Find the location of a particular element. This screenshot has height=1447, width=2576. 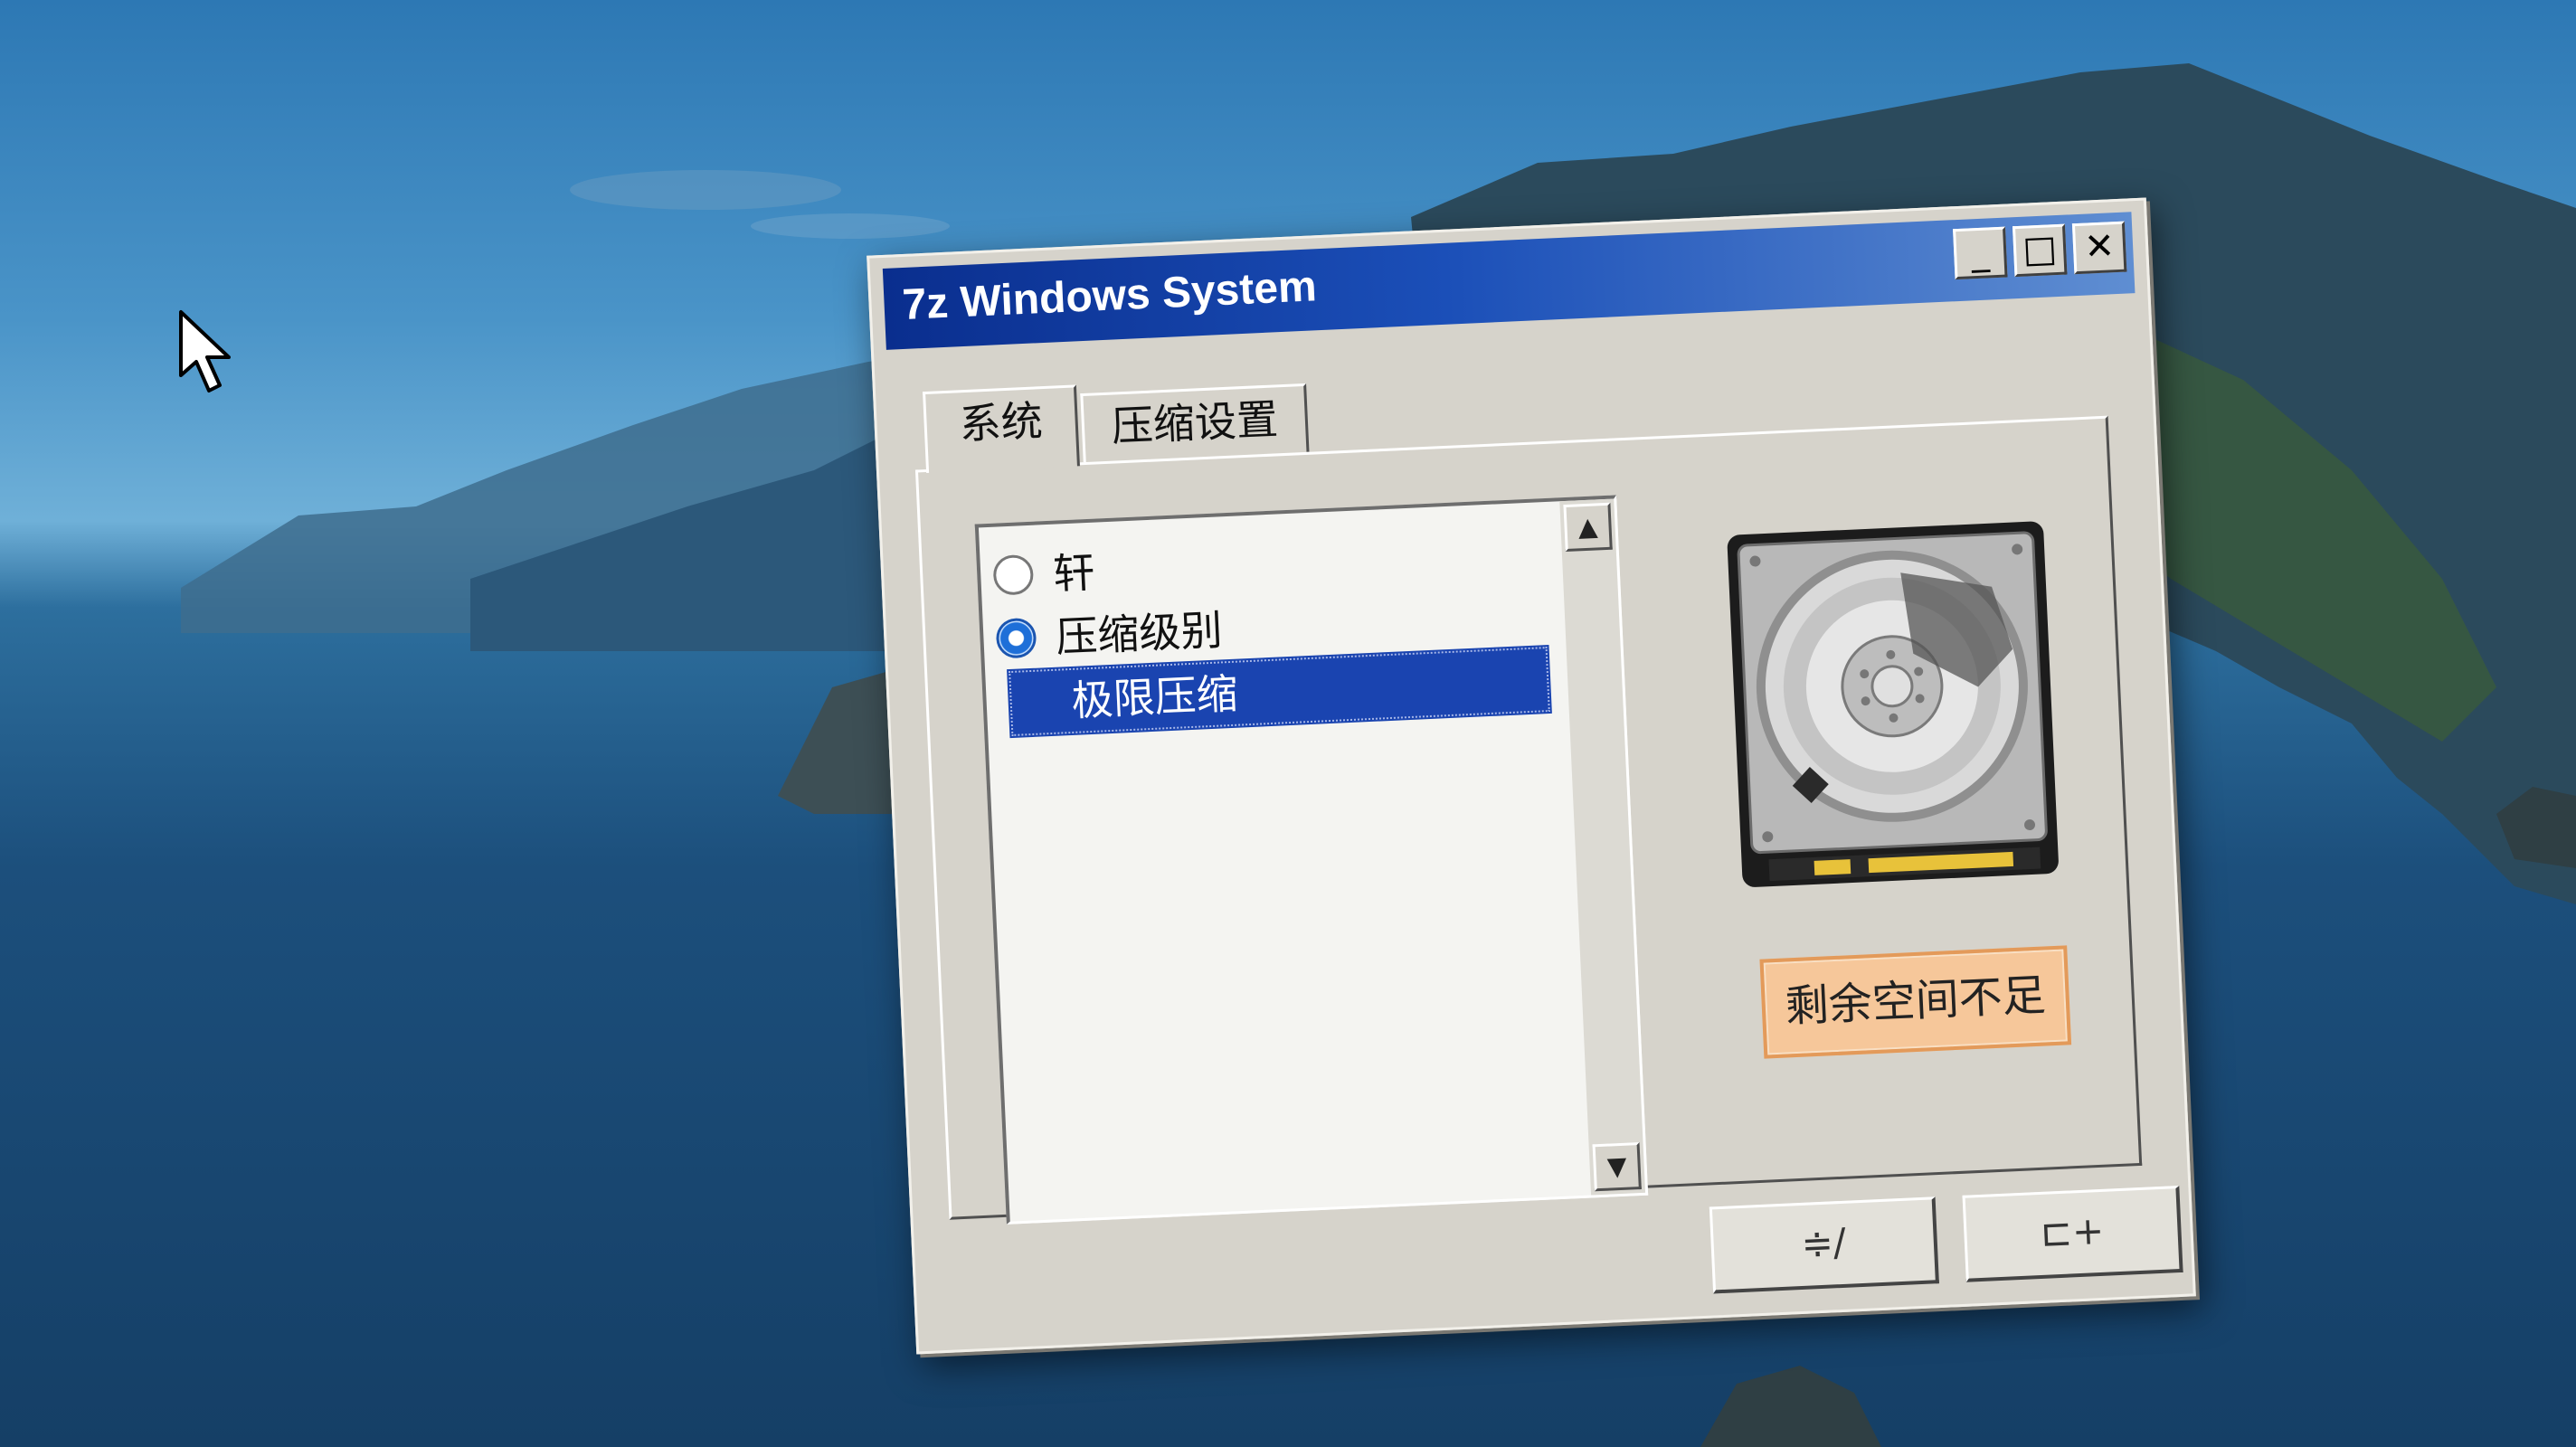

maximize-button: □ is located at coordinates (2040, 250).